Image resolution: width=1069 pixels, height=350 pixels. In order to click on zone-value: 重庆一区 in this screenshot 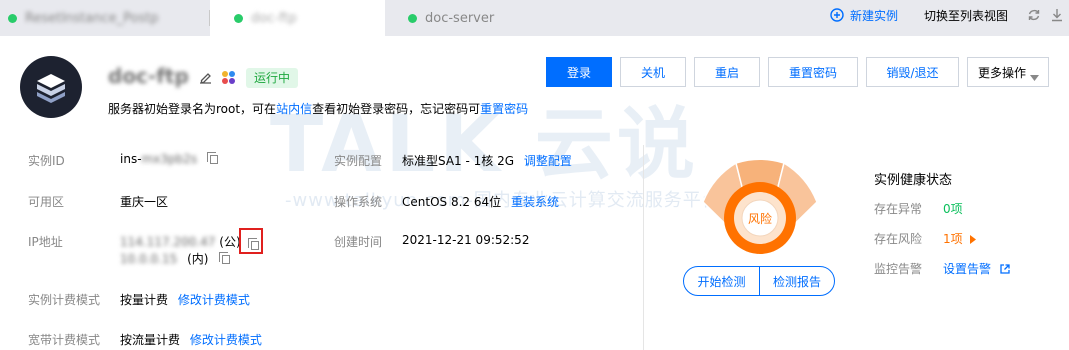, I will do `click(144, 202)`.